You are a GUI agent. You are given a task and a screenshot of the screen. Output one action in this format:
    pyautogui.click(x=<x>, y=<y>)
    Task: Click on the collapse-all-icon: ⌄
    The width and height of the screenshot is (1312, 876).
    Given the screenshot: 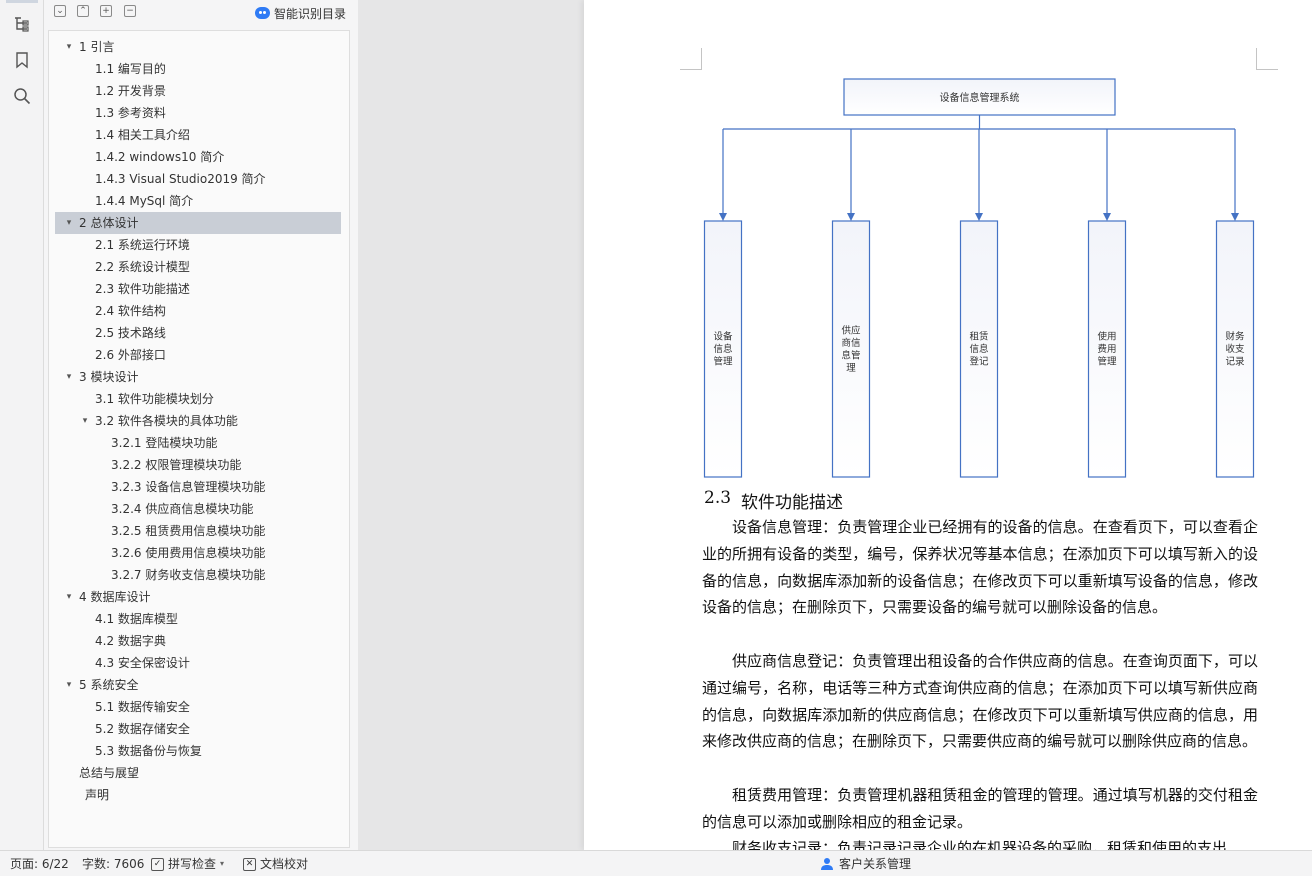 What is the action you would take?
    pyautogui.click(x=60, y=11)
    